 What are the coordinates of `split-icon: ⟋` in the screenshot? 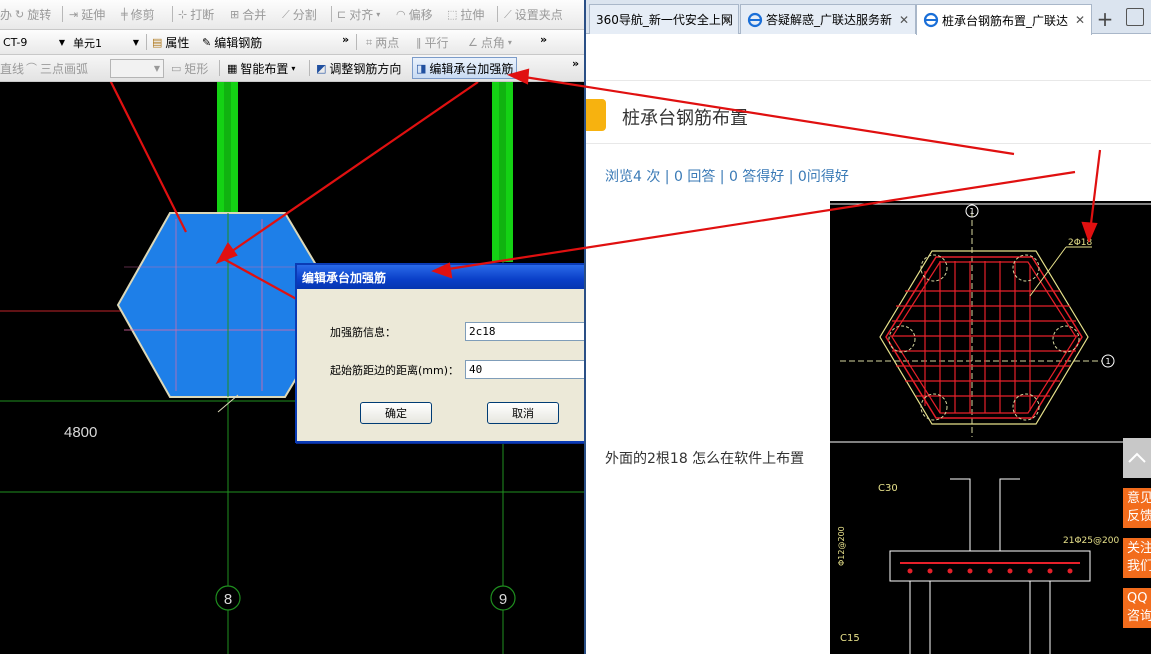 It's located at (286, 14).